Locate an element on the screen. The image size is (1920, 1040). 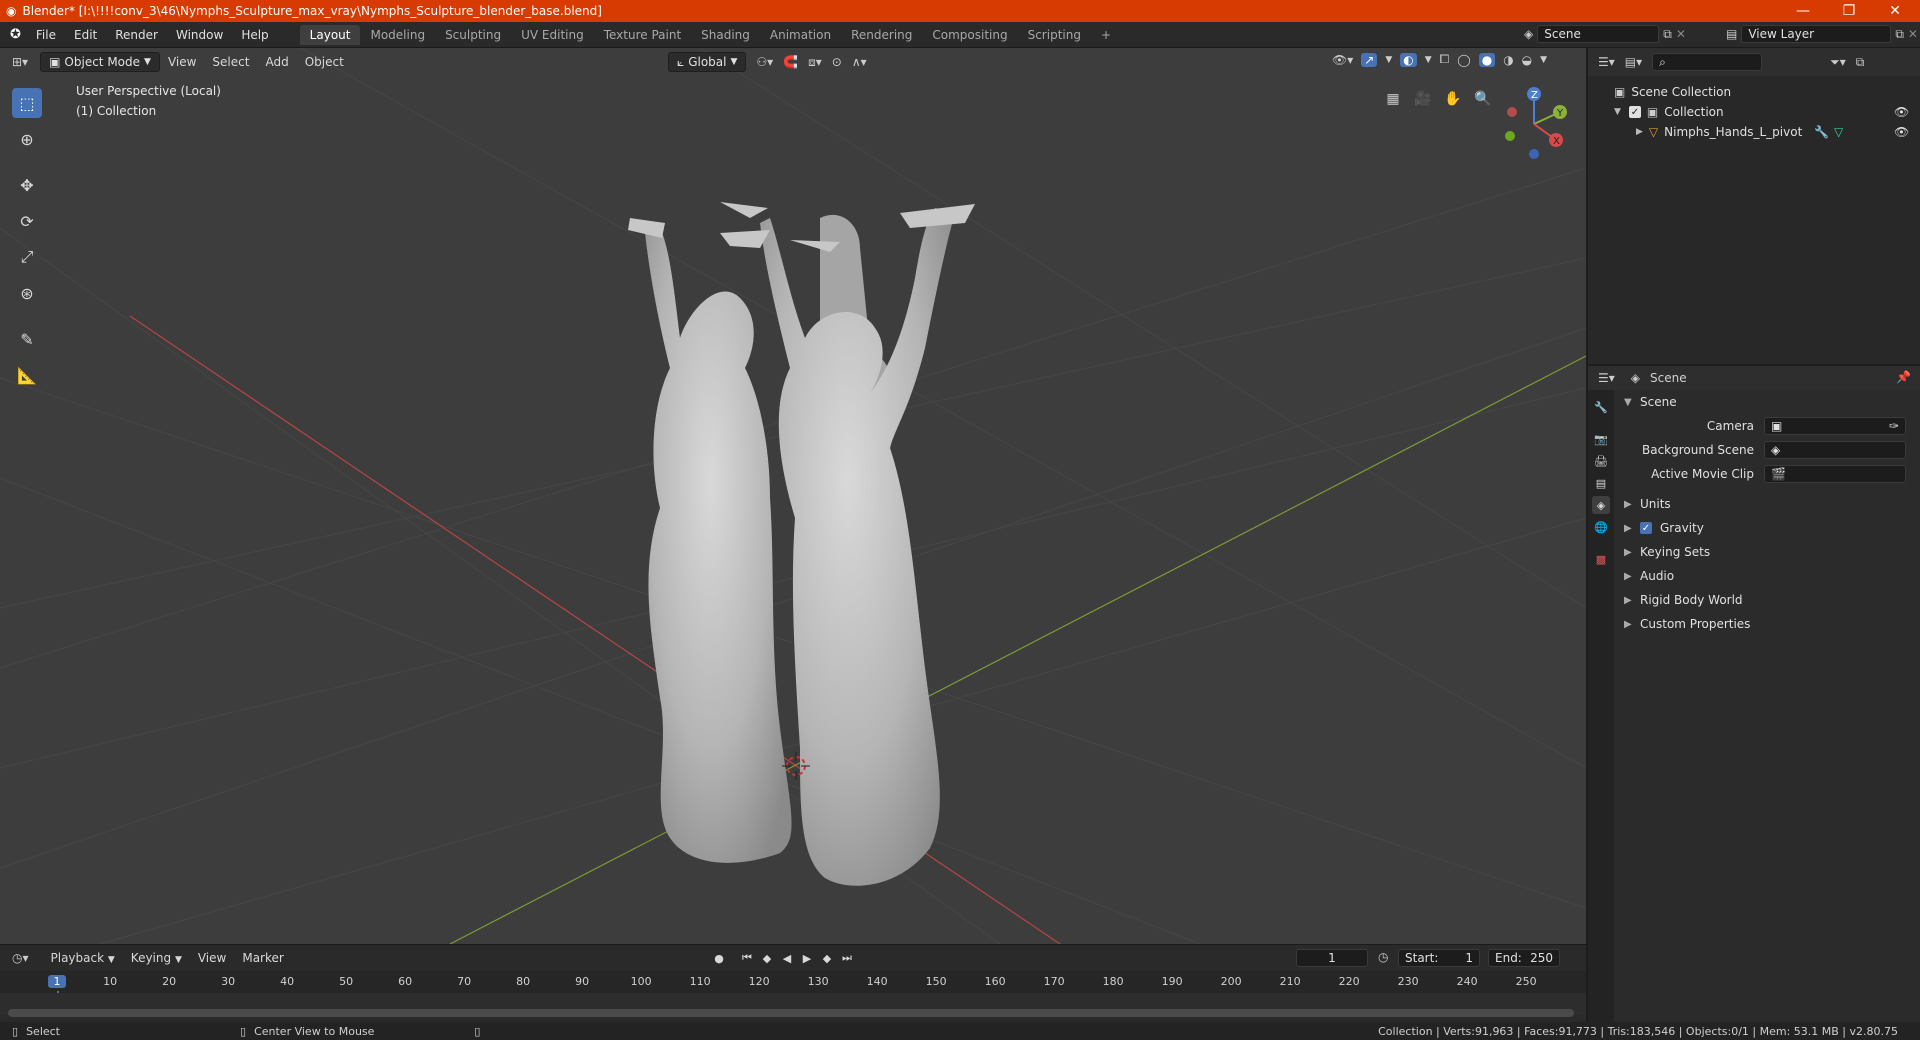
new-collection-icon: ⧉ is located at coordinates (1860, 62).